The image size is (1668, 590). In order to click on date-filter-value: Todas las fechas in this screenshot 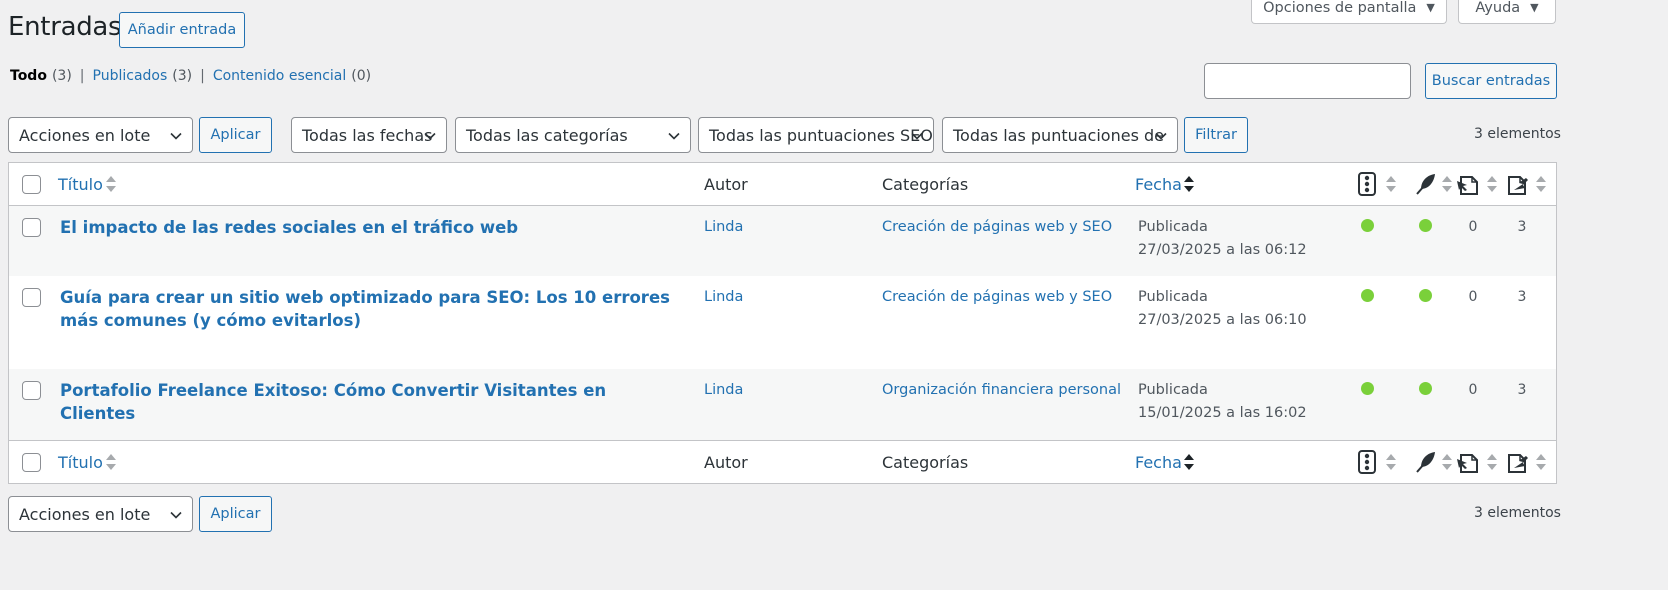, I will do `click(367, 135)`.